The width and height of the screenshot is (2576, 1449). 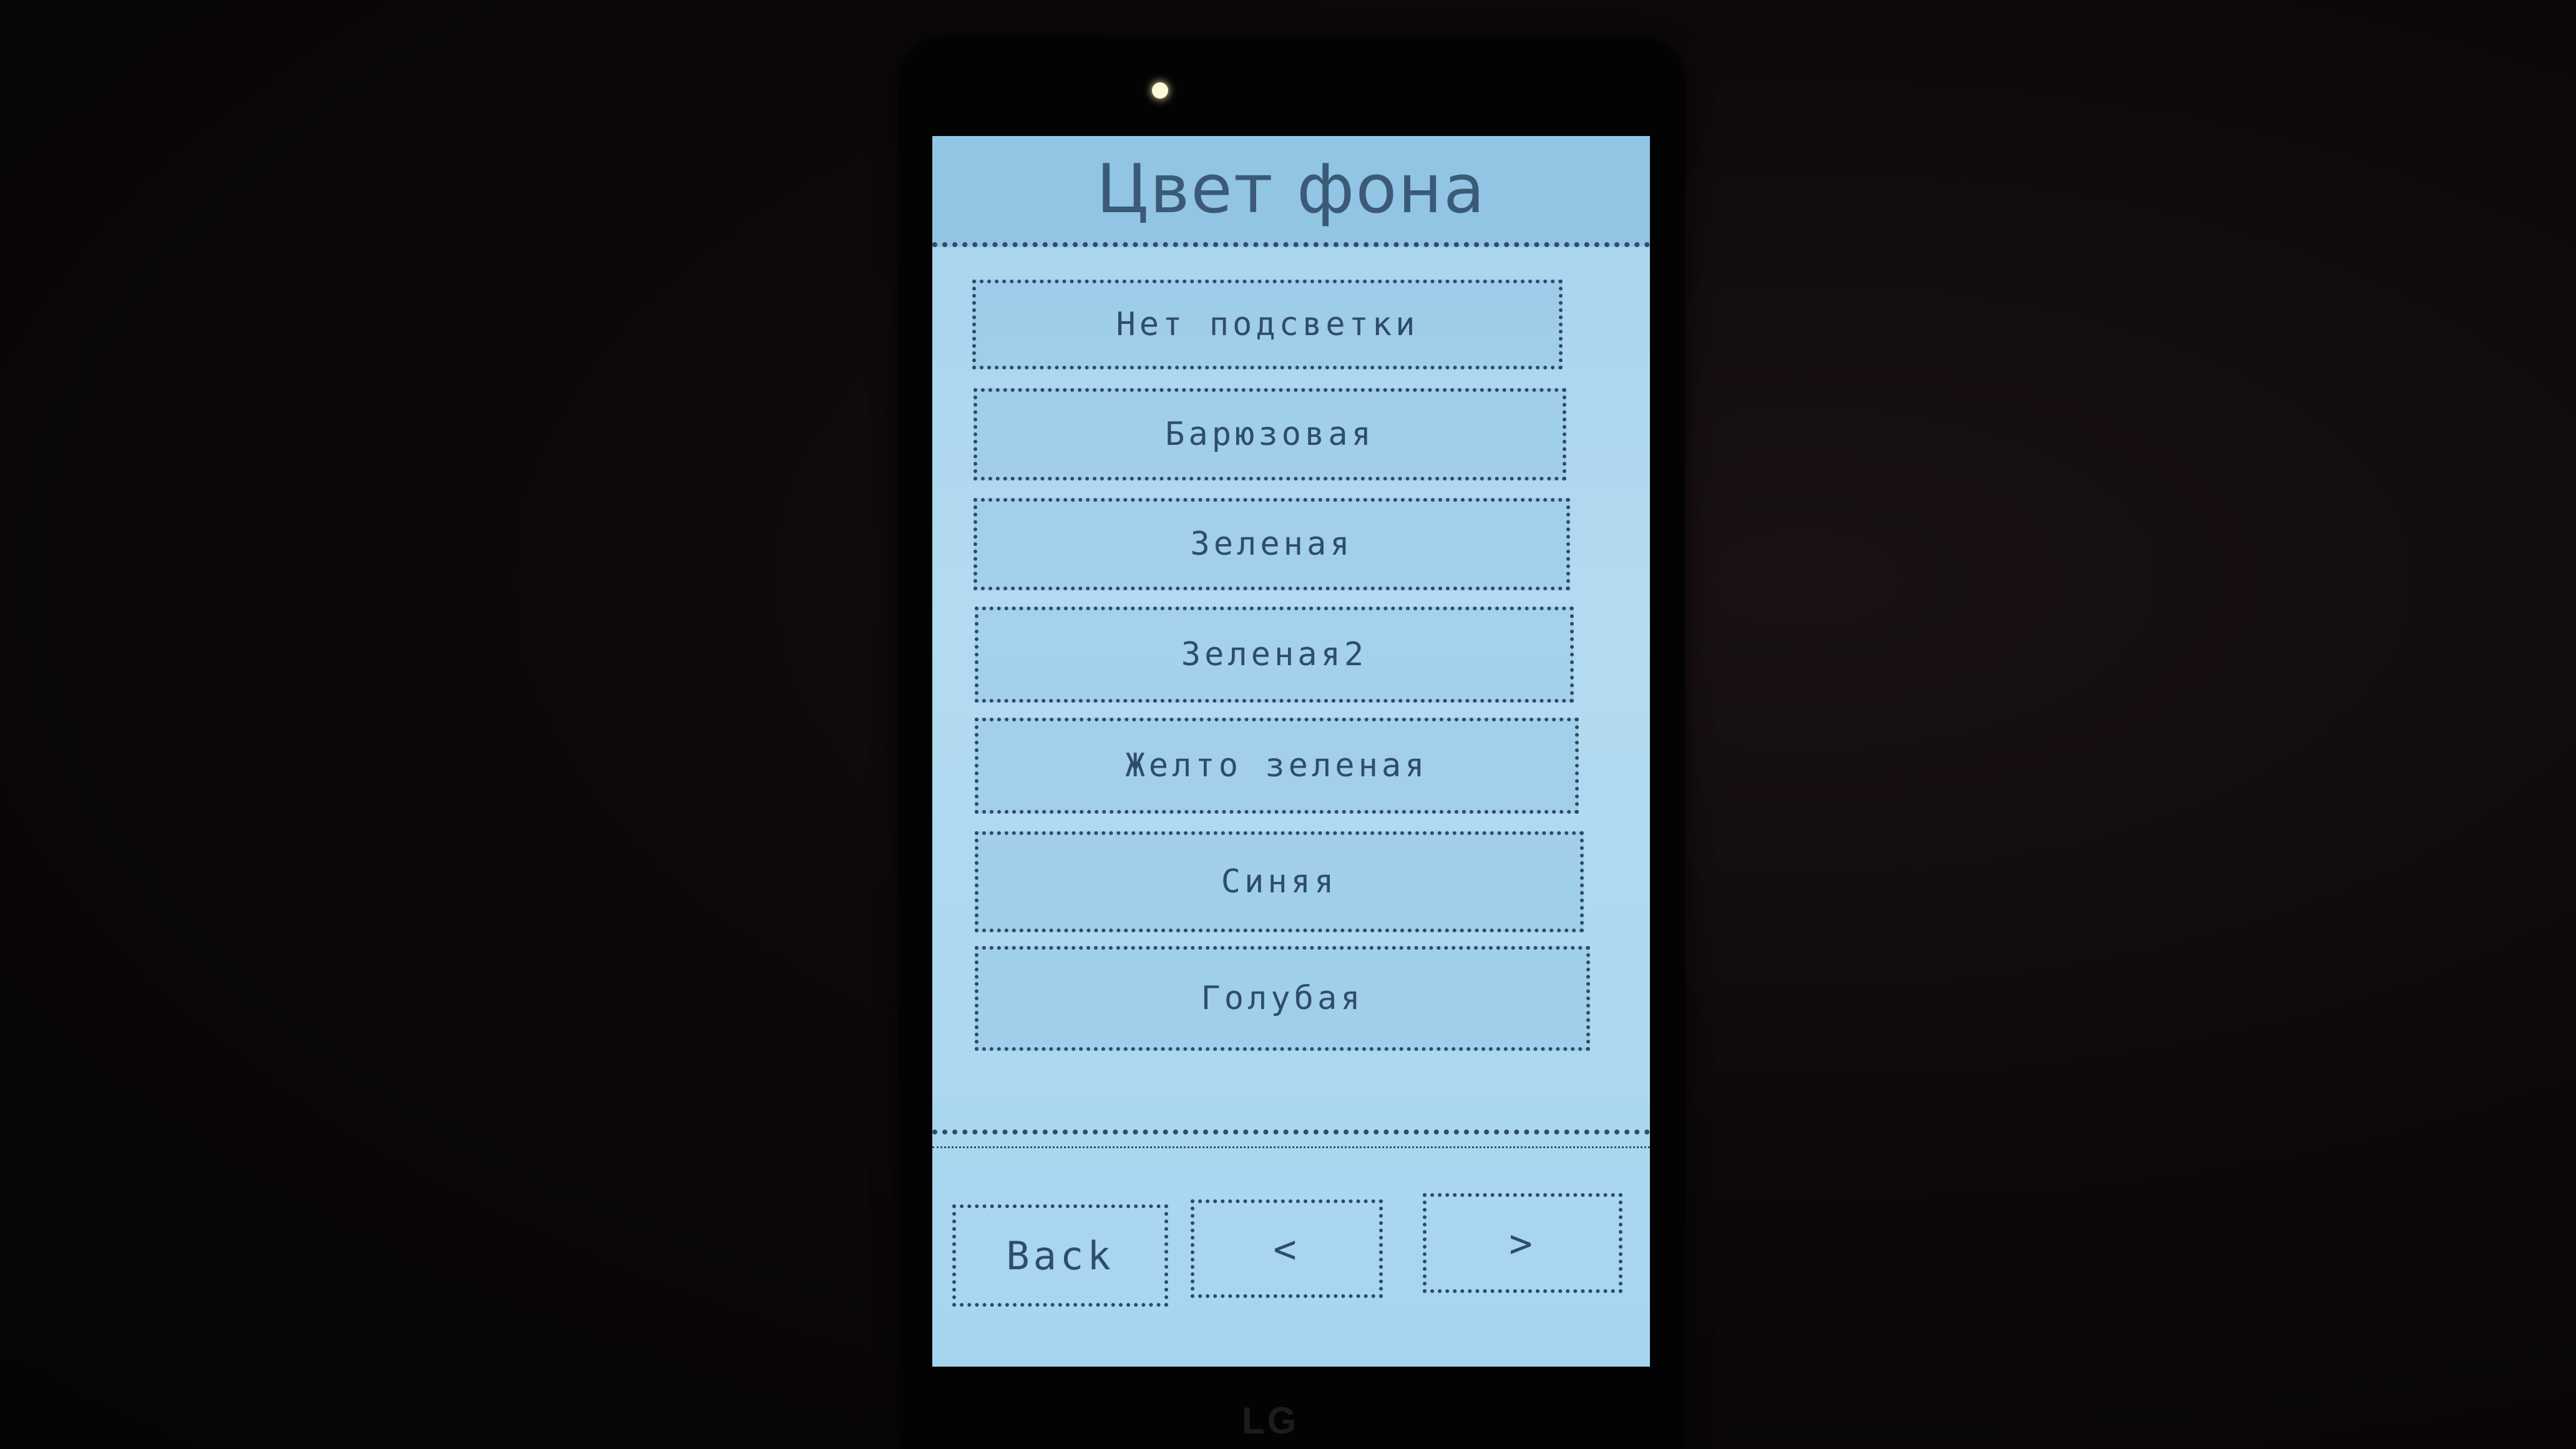 I want to click on header-bar: Цвет фона, so click(x=1291, y=191).